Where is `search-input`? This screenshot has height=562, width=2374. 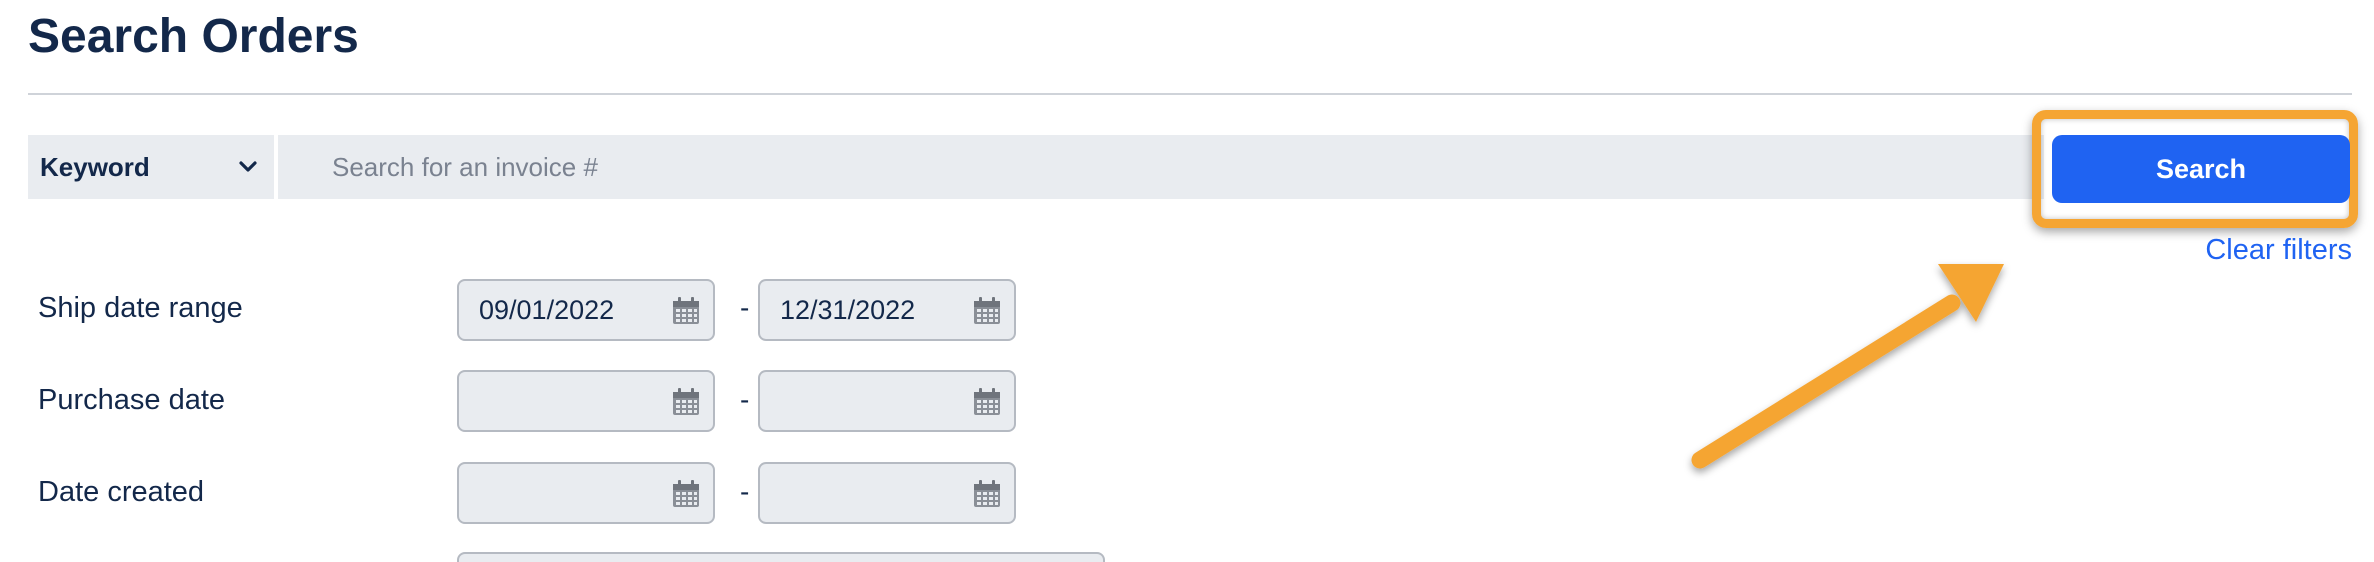
search-input is located at coordinates (1161, 167).